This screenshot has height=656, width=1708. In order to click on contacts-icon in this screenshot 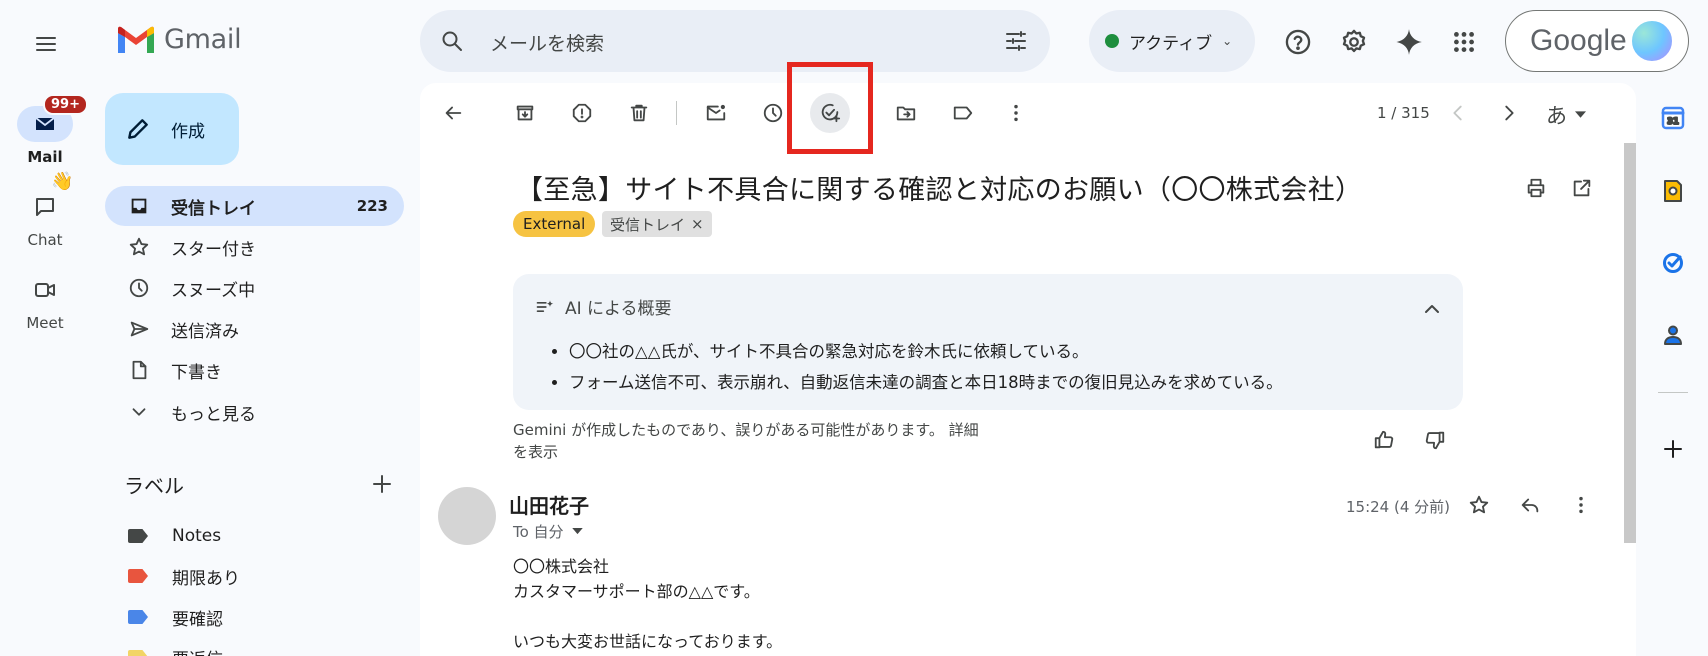, I will do `click(1673, 335)`.